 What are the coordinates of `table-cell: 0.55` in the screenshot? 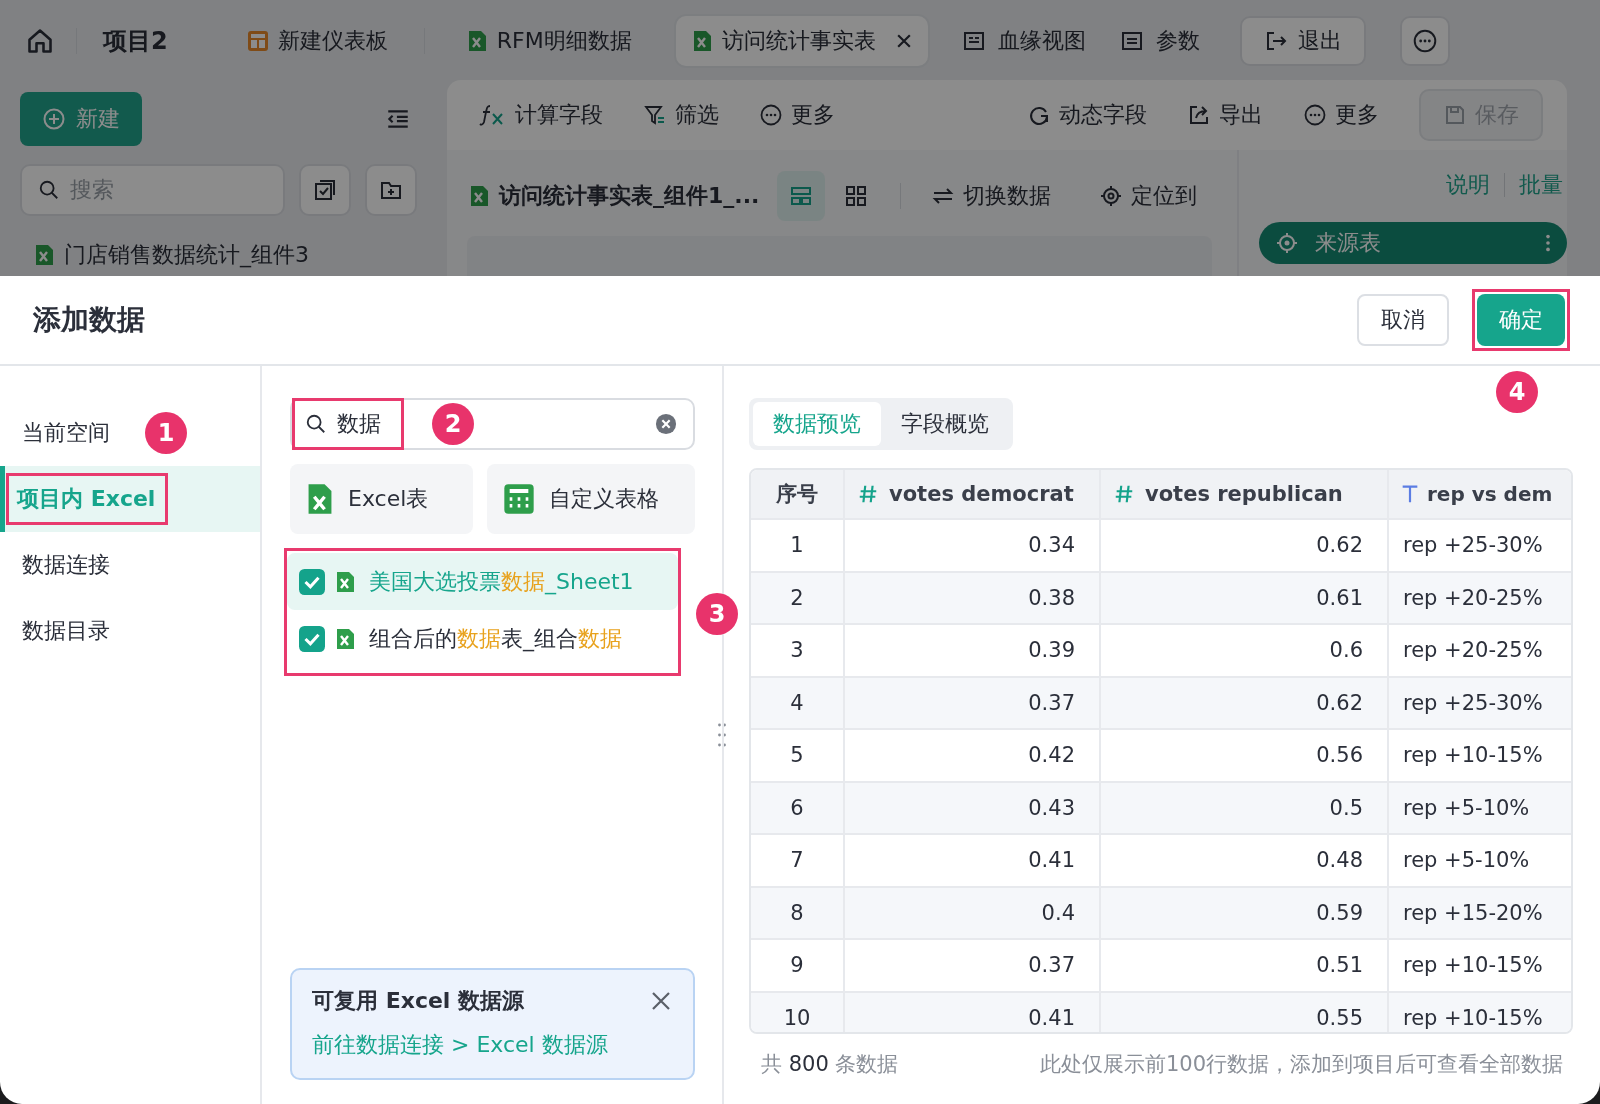 It's located at (1339, 1017).